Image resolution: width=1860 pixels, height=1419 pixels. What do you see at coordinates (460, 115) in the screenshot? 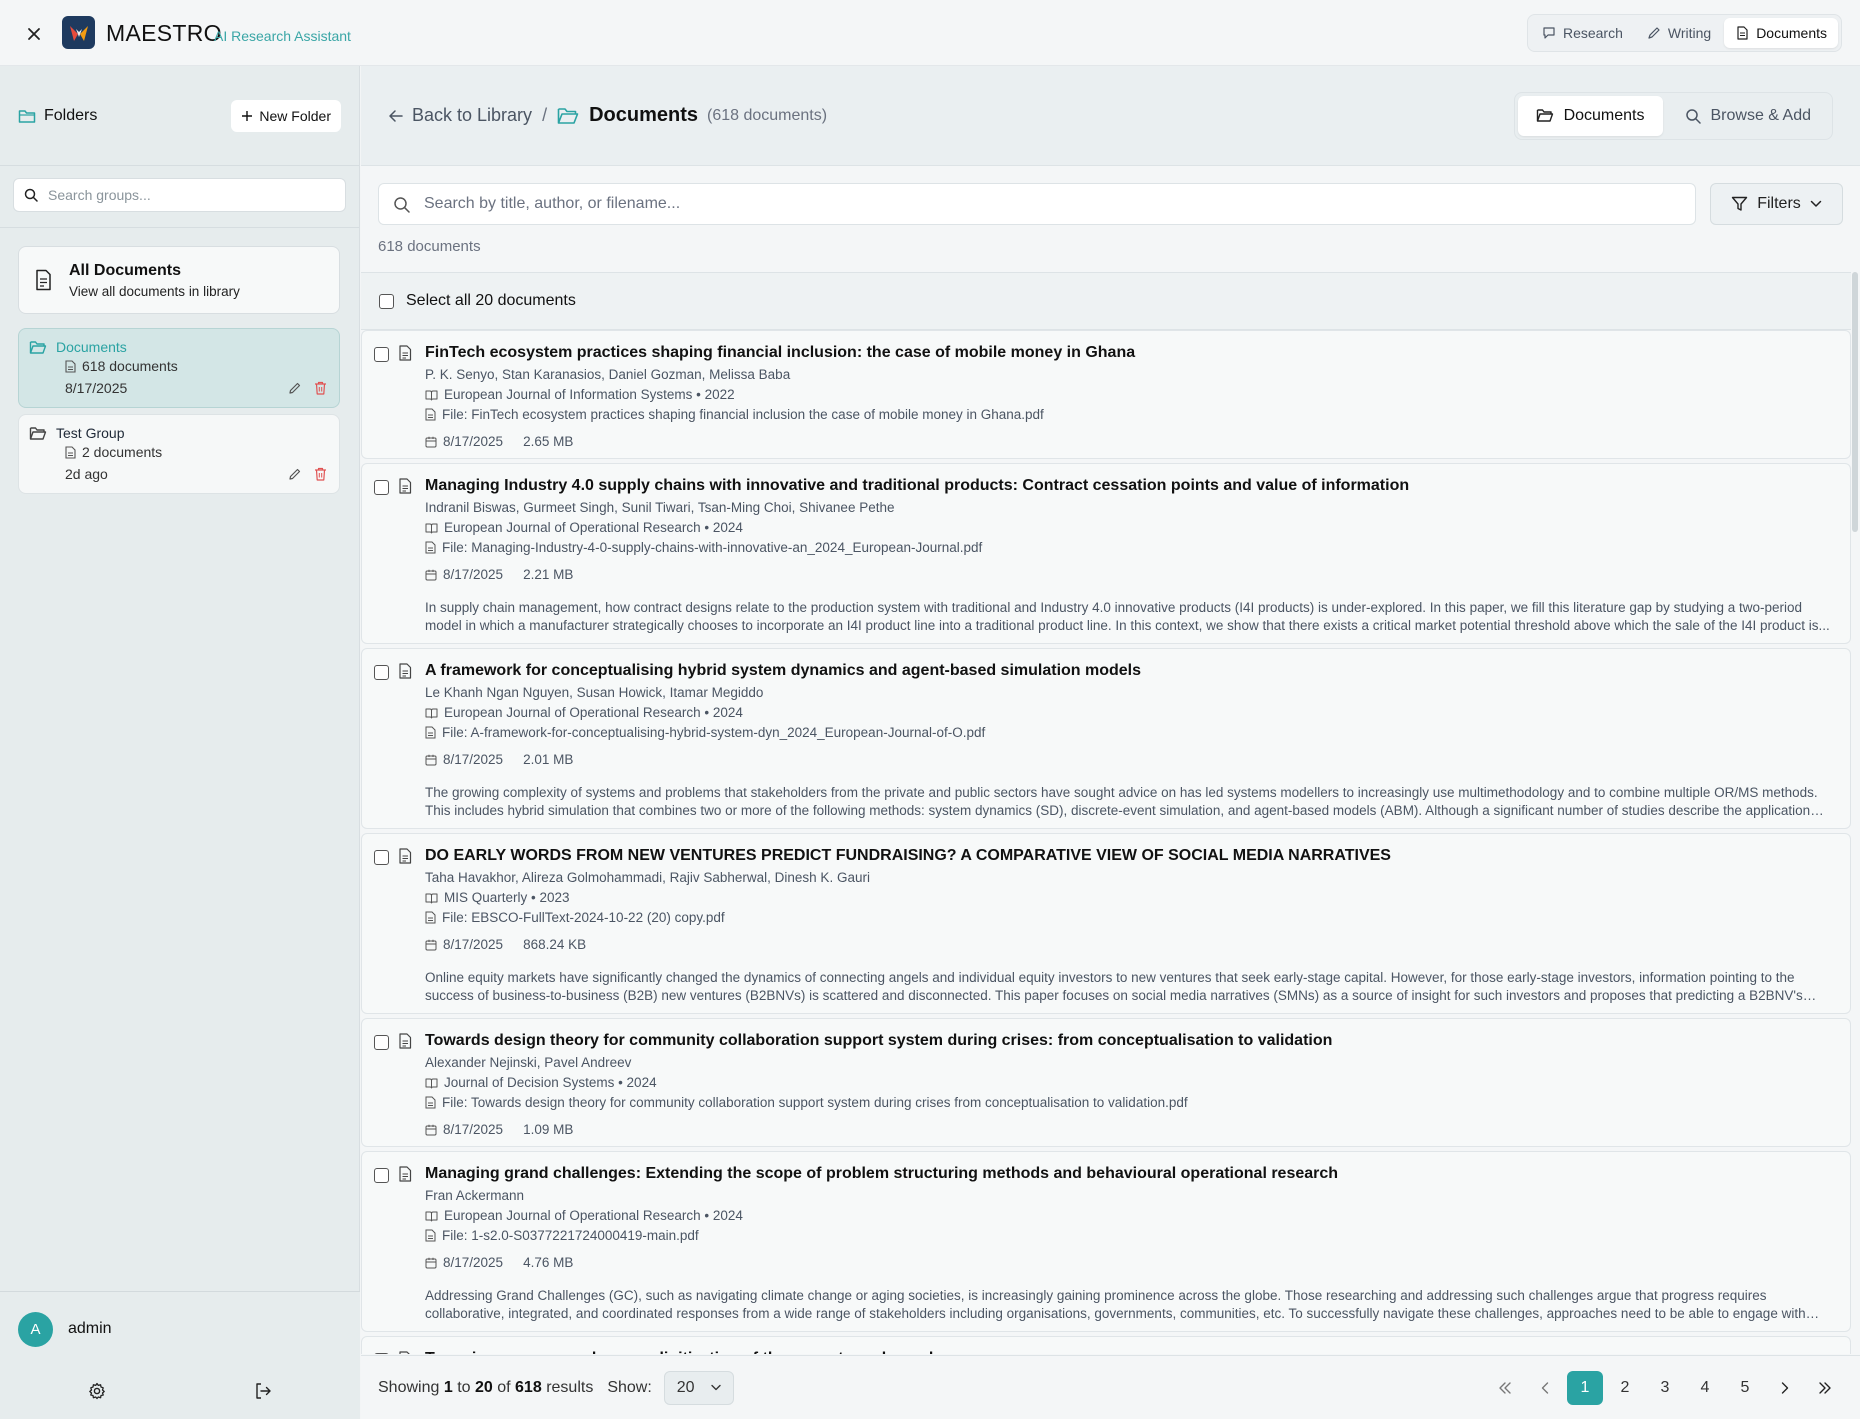
I see `back-to-library-link: Back to Library` at bounding box center [460, 115].